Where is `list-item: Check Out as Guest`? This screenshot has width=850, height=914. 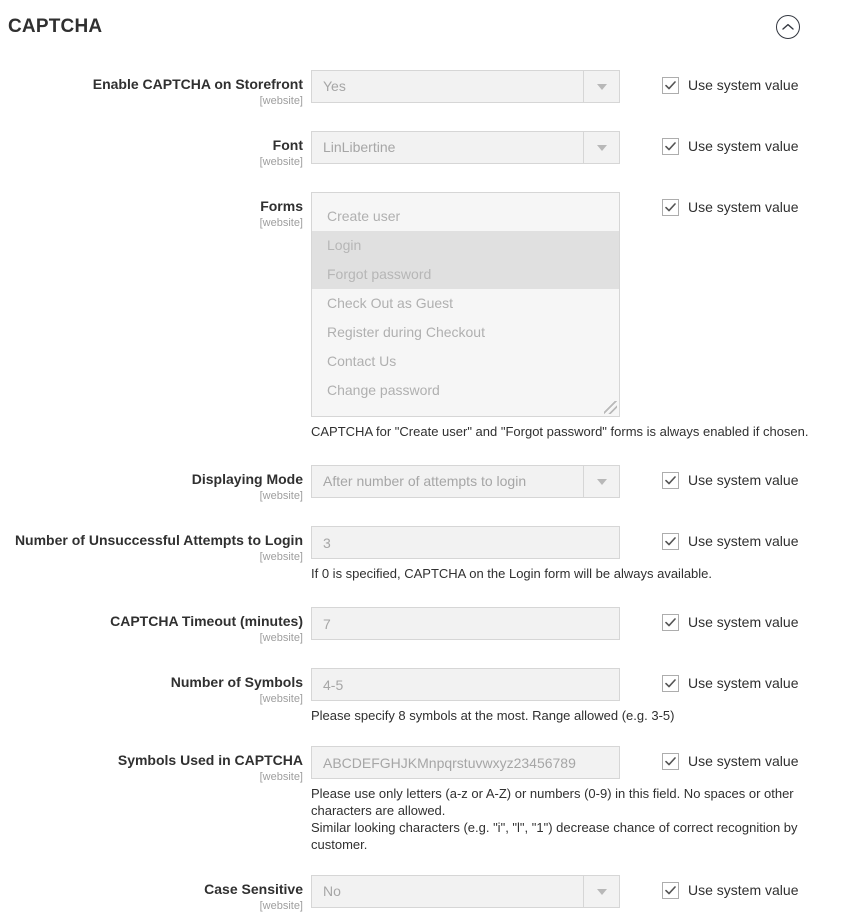
list-item: Check Out as Guest is located at coordinates (465, 303).